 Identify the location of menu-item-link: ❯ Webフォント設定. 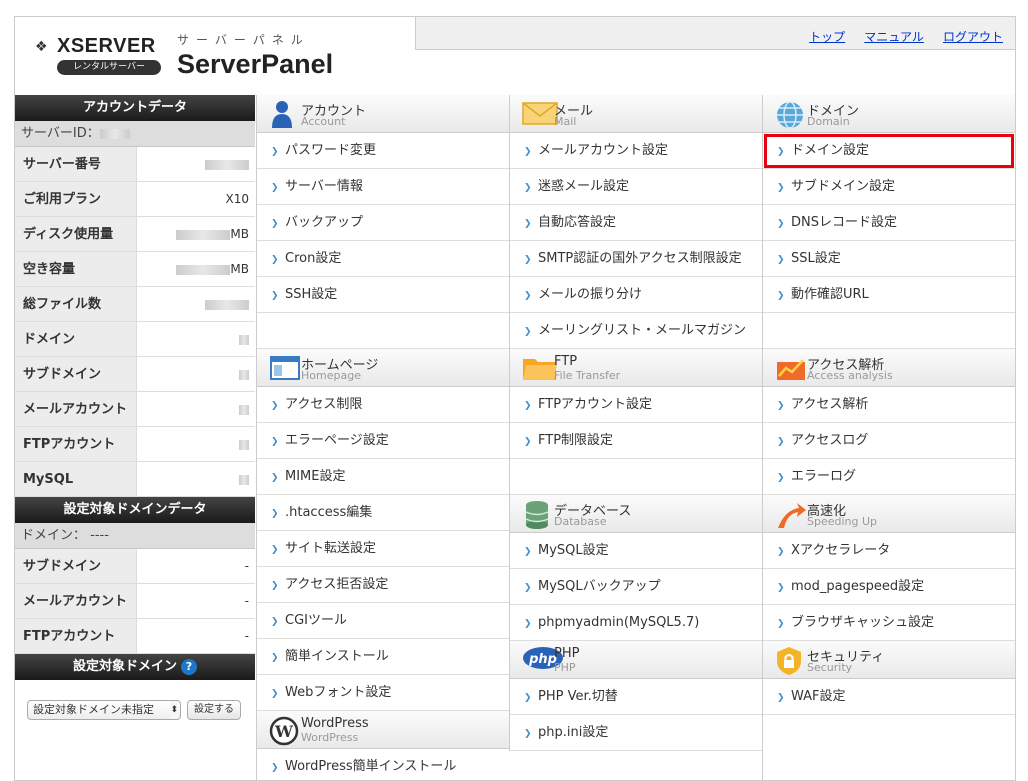
(383, 693).